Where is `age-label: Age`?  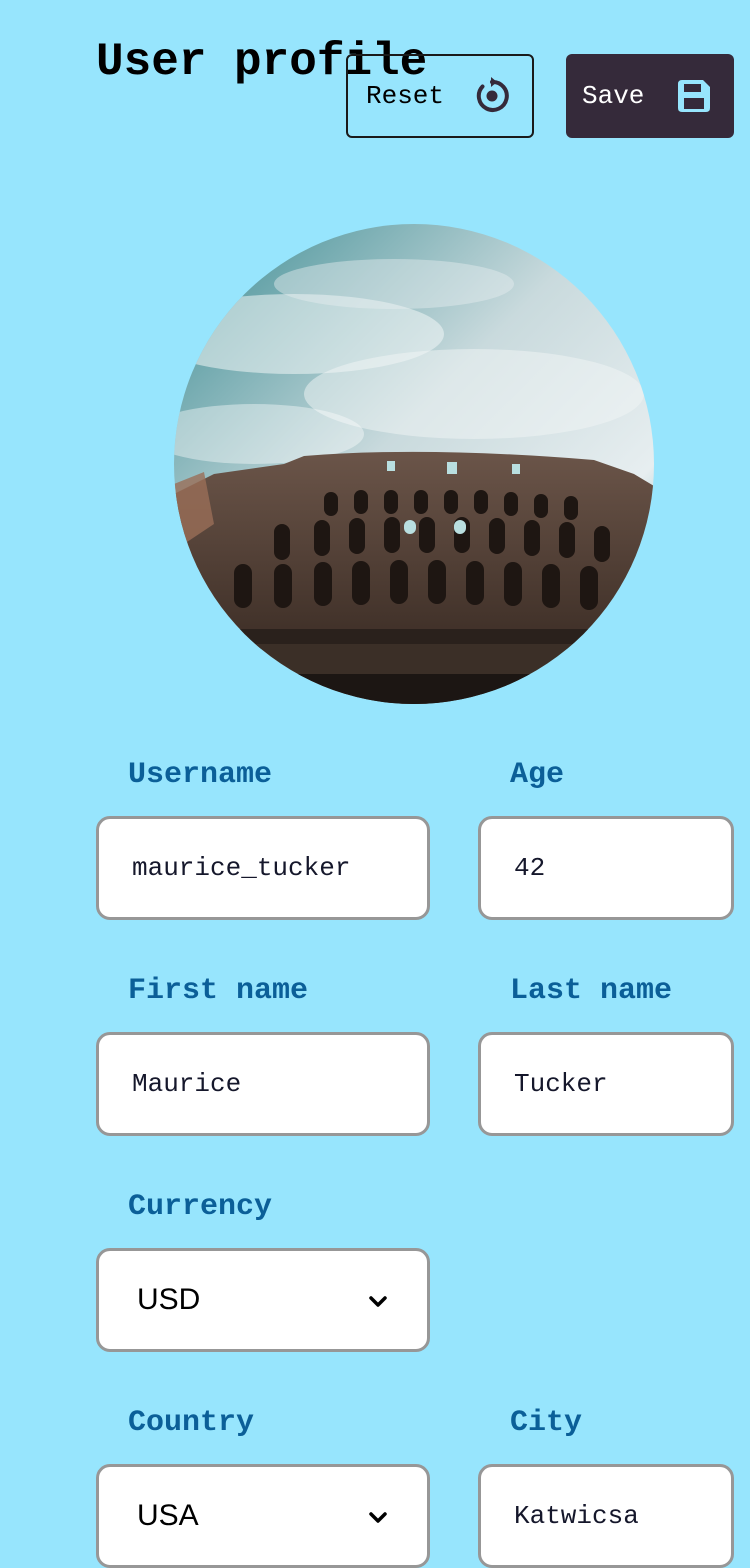
age-label: Age is located at coordinates (537, 775).